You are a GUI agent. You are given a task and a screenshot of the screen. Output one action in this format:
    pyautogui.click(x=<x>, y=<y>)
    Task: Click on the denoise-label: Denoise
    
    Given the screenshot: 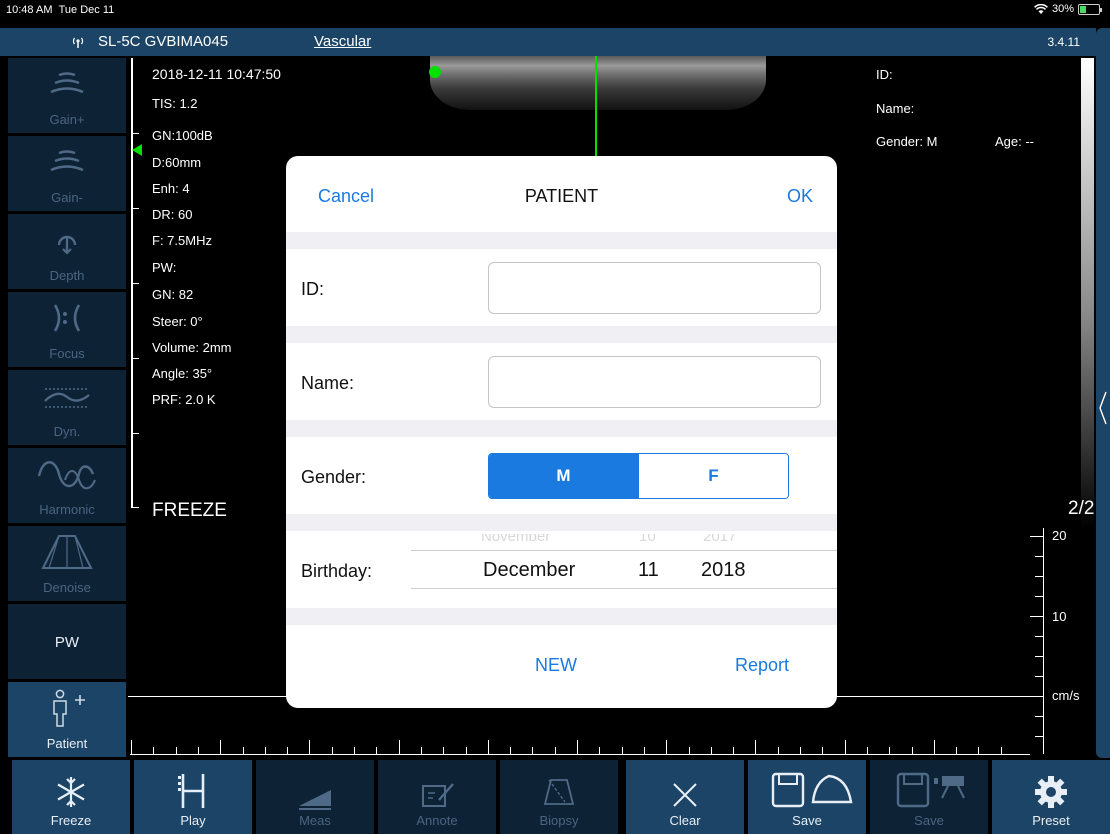 What is the action you would take?
    pyautogui.click(x=67, y=587)
    